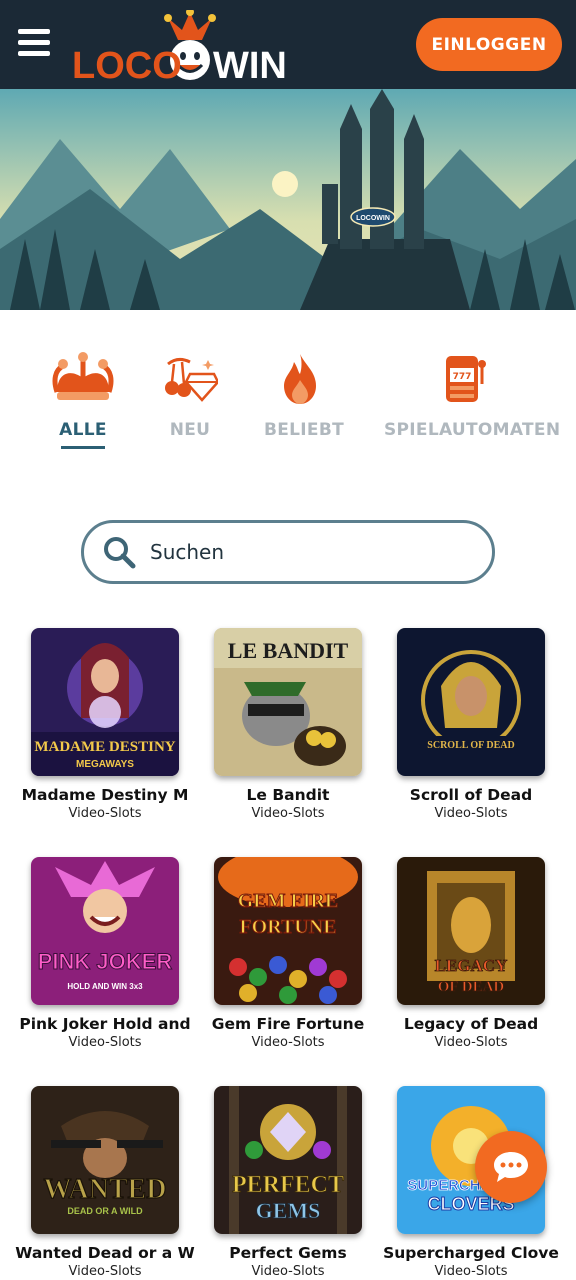 The image size is (576, 1280). What do you see at coordinates (288, 1160) in the screenshot?
I see `game-thumbnail: PERFECT GEMS` at bounding box center [288, 1160].